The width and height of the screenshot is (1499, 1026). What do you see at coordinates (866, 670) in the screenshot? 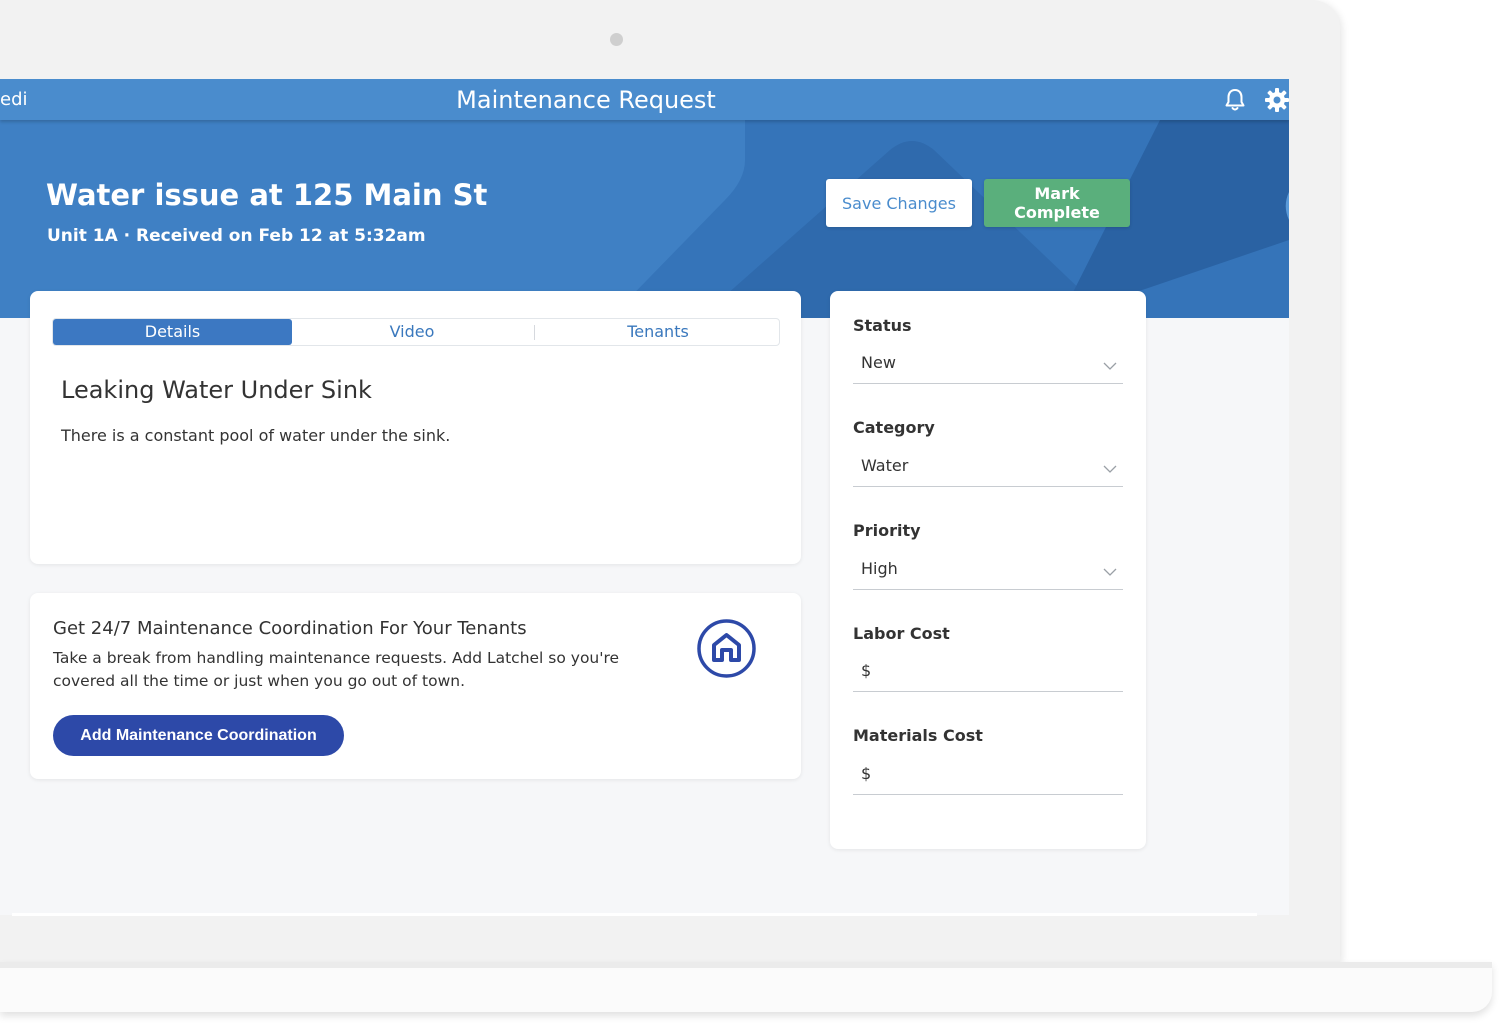
I see `labor-cost-value: $` at bounding box center [866, 670].